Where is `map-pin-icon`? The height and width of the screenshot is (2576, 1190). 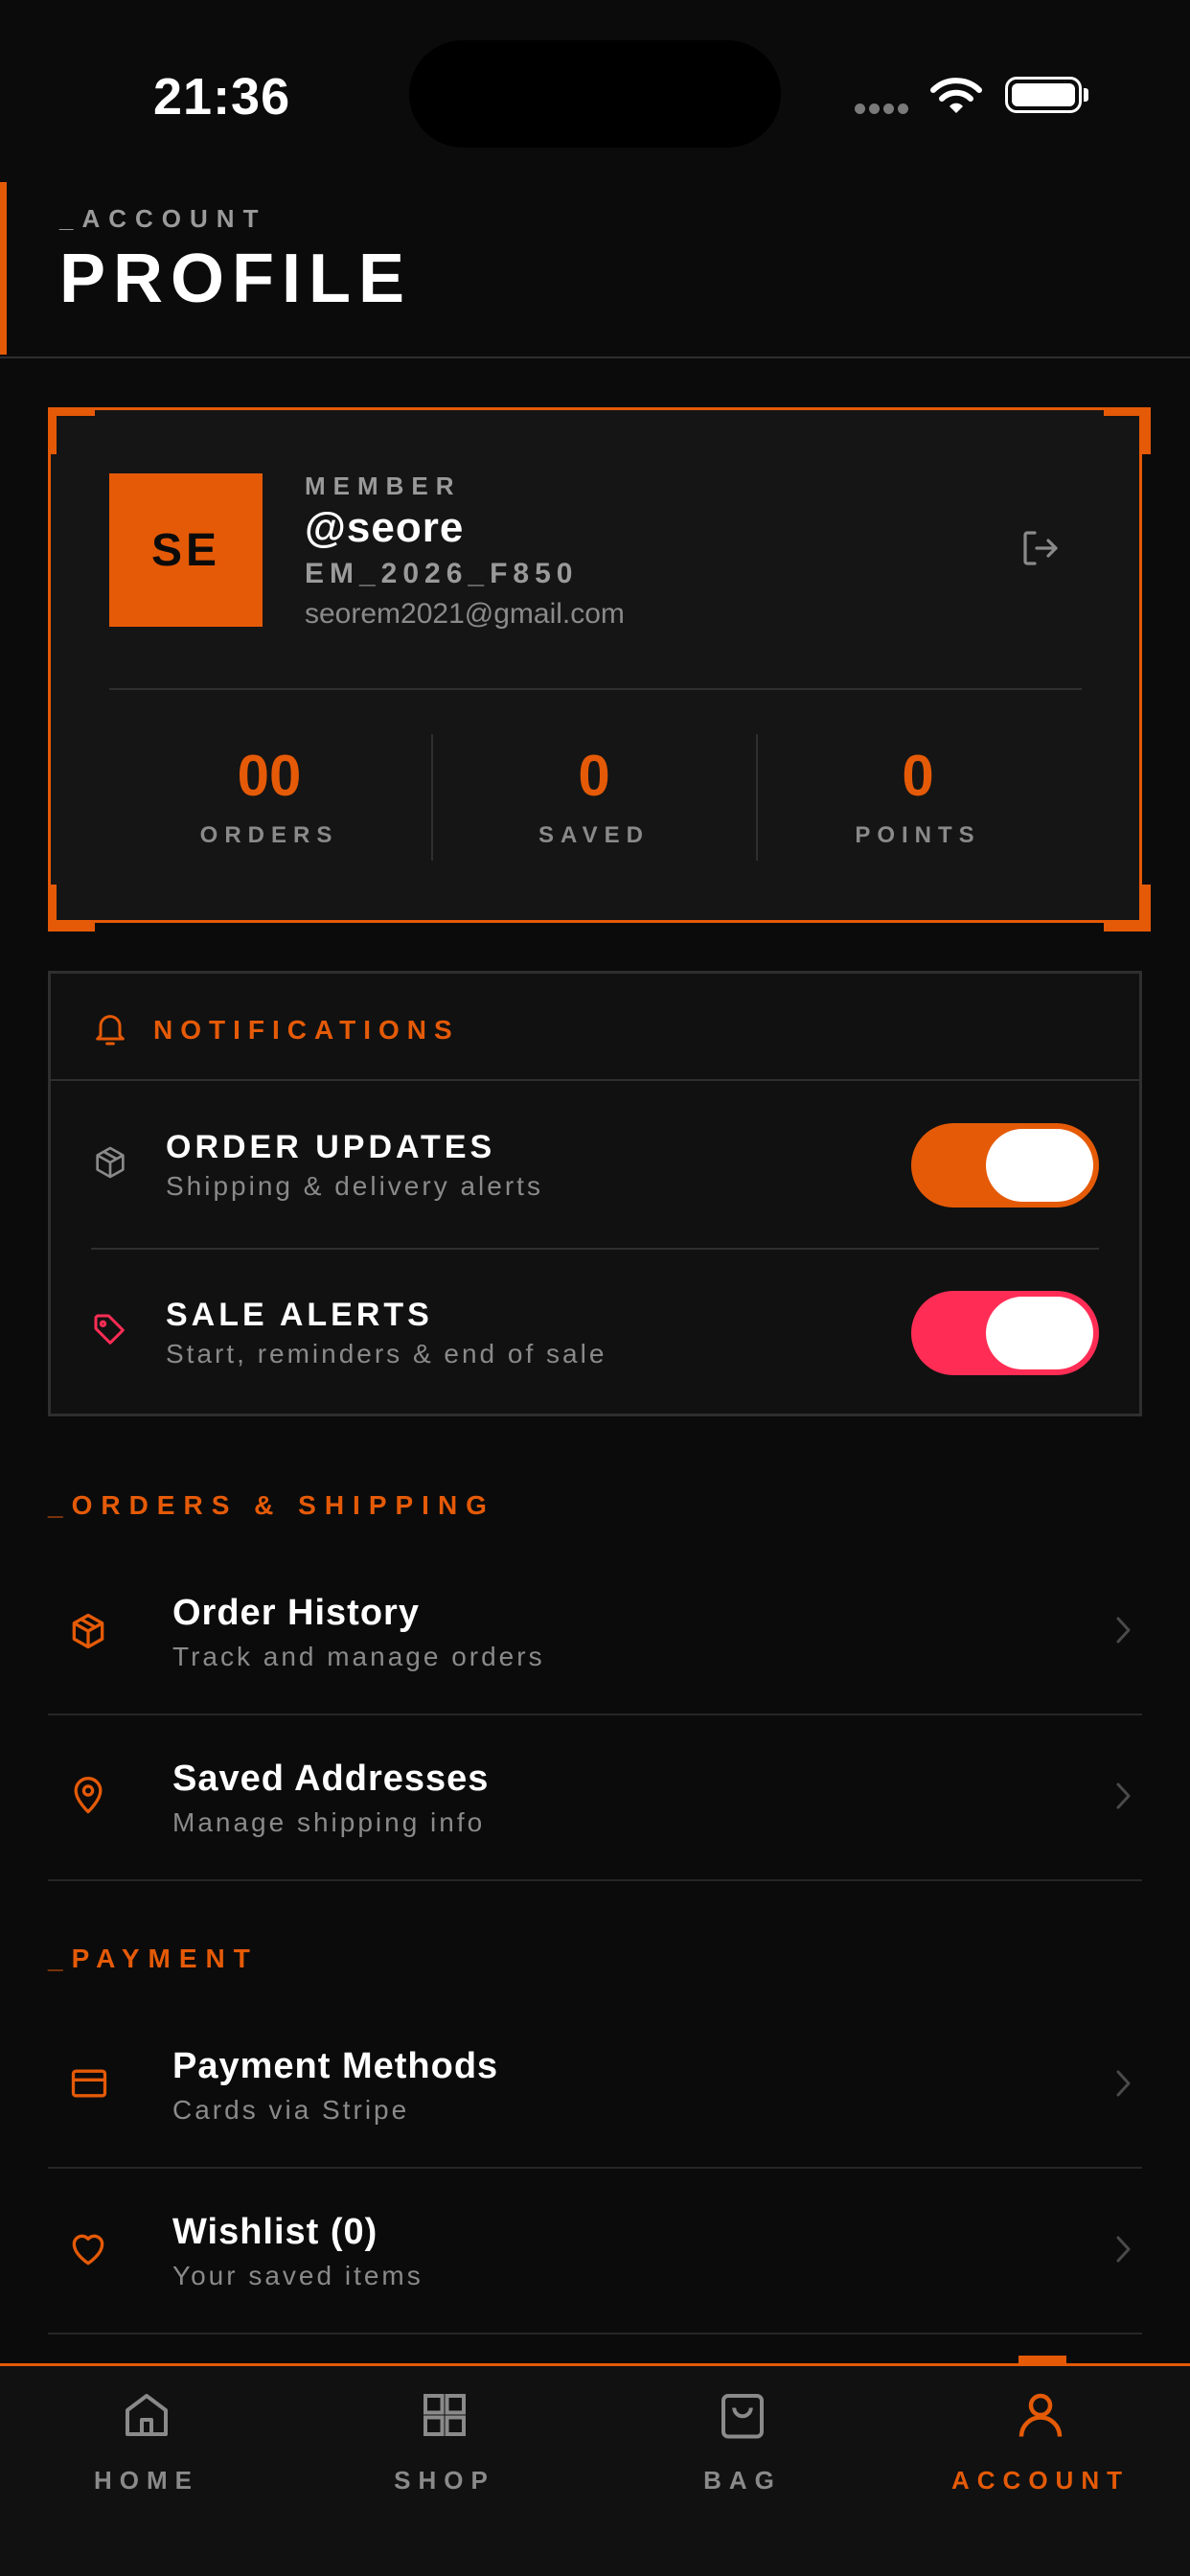
map-pin-icon is located at coordinates (88, 1798).